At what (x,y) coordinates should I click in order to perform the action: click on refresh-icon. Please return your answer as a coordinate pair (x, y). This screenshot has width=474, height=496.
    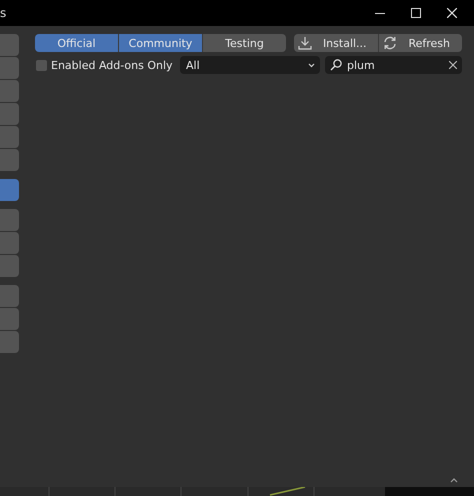
    Looking at the image, I should click on (389, 43).